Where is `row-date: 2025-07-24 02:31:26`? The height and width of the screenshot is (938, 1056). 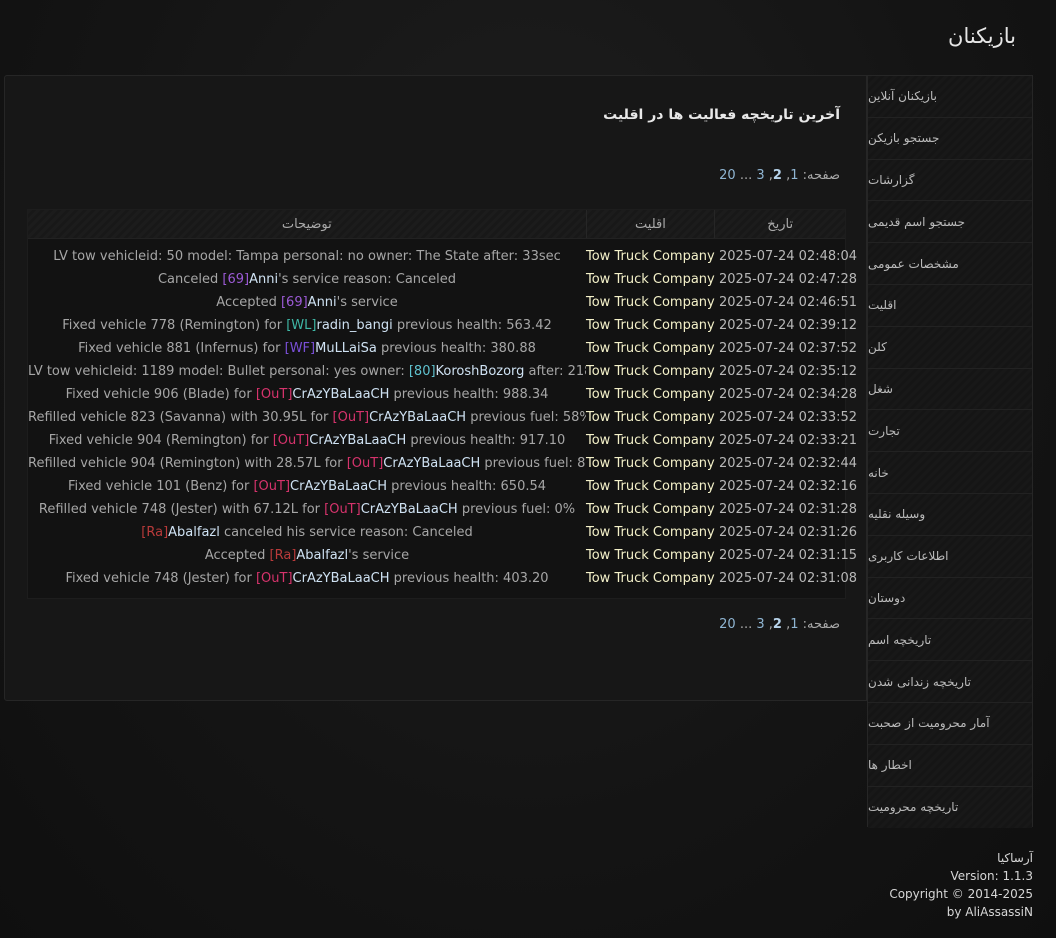 row-date: 2025-07-24 02:31:26 is located at coordinates (788, 532).